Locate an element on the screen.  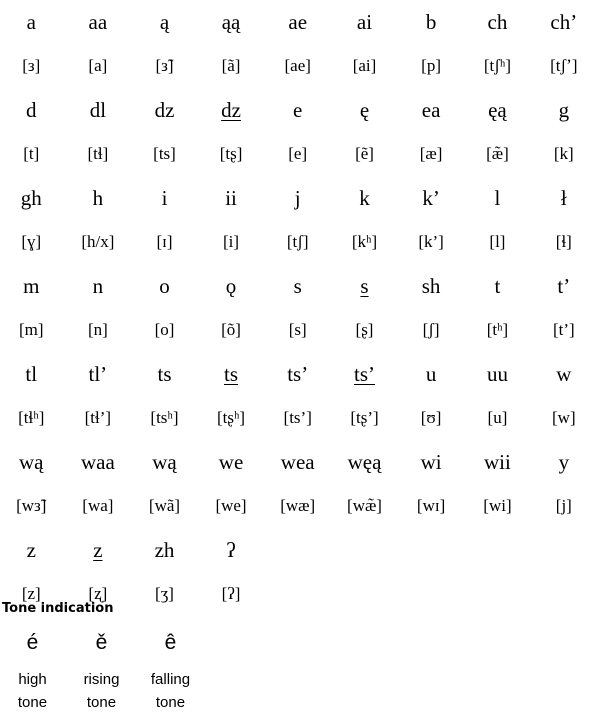
underlined-letter: ts is located at coordinates (231, 373).